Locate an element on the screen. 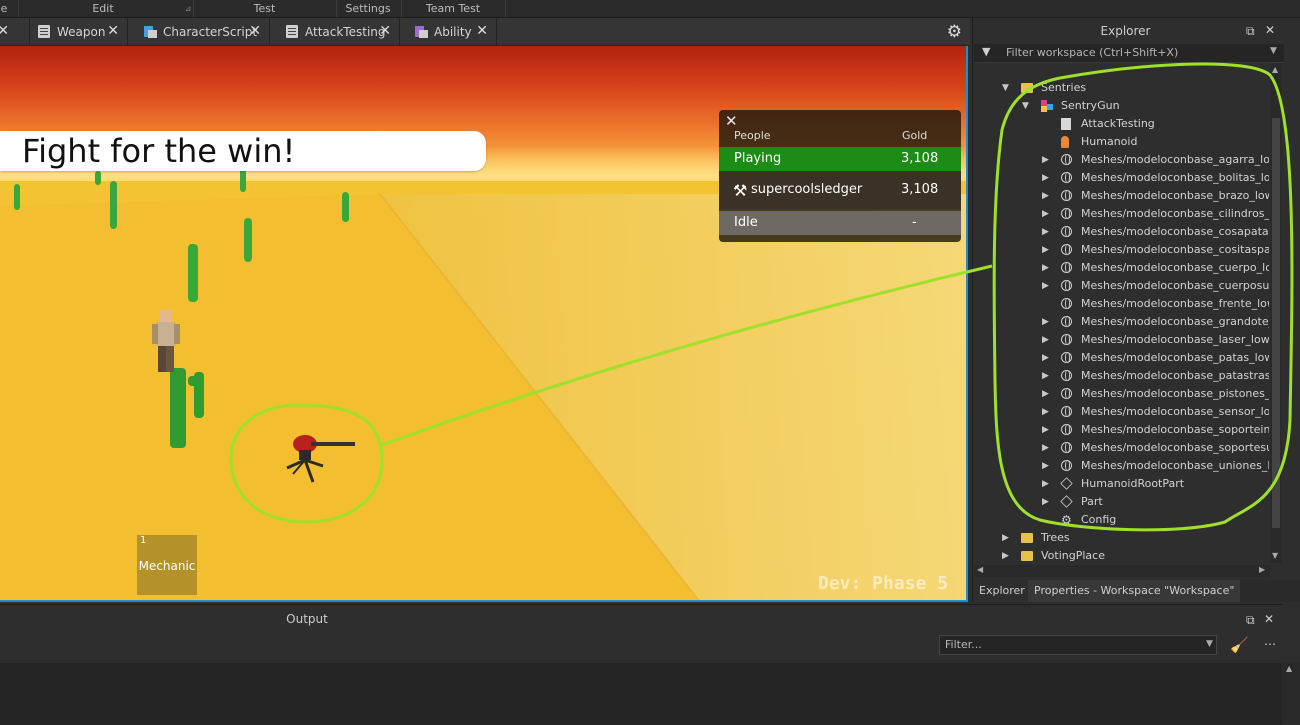 Image resolution: width=1300 pixels, height=725 pixels. tab-properties: Properties - Workspace "Workspace" is located at coordinates (1134, 591).